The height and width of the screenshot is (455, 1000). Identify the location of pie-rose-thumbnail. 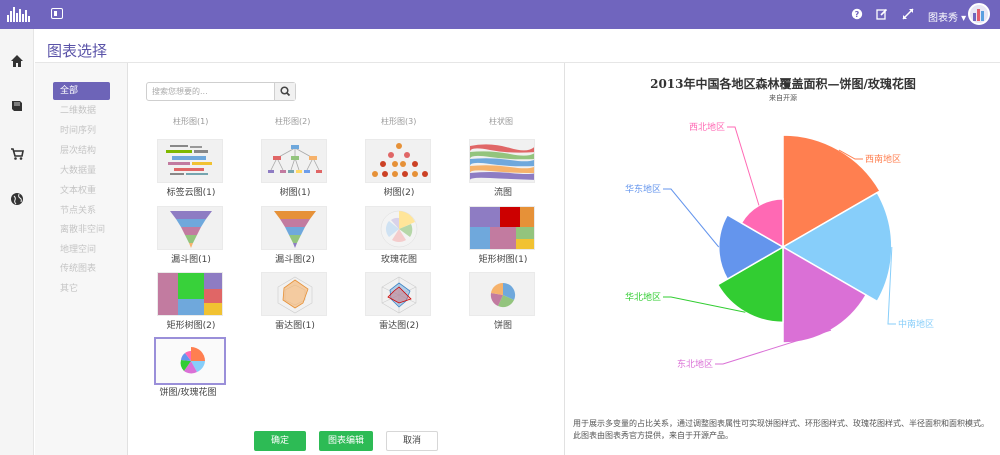
(190, 361).